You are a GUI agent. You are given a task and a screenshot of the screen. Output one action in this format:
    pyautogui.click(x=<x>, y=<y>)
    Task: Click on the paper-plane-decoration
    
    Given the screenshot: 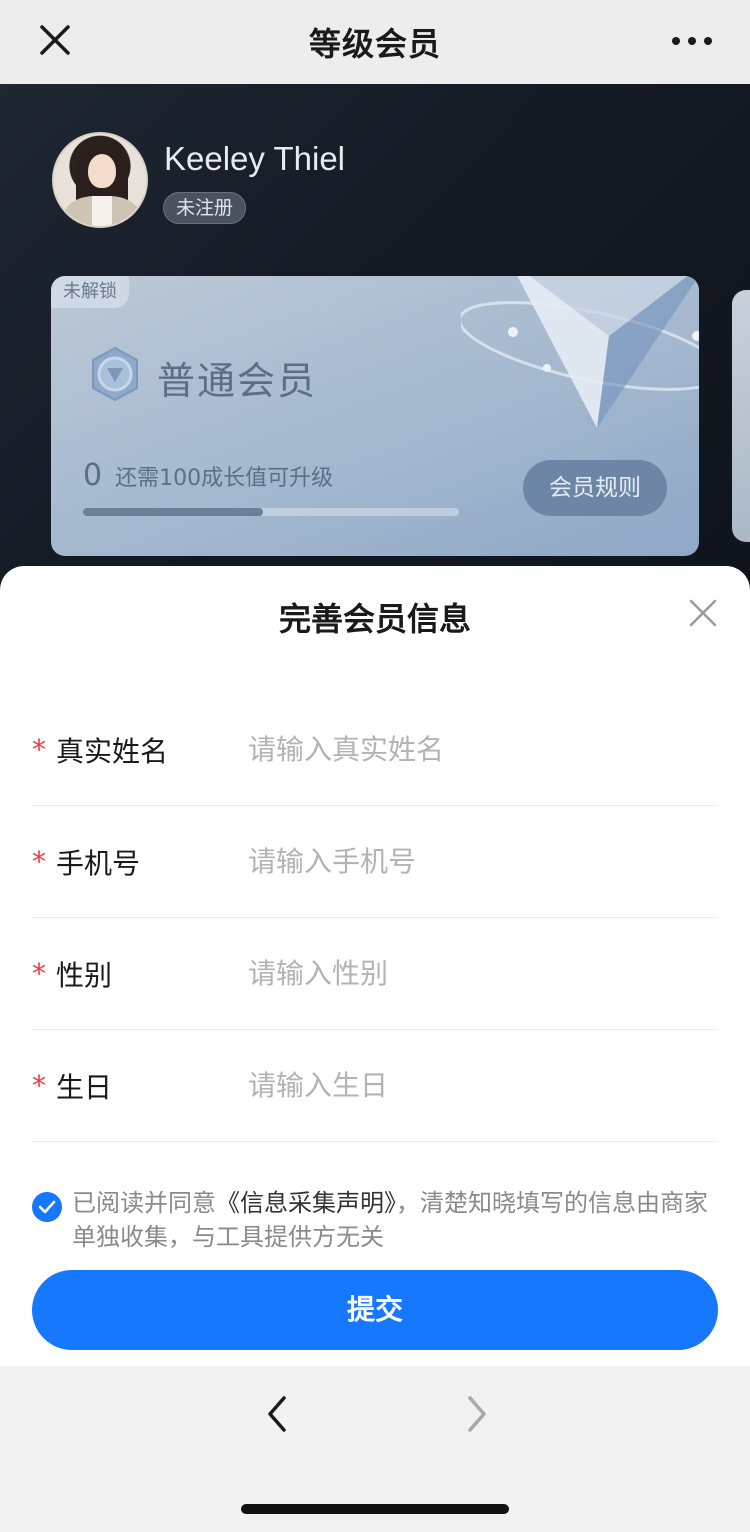 What is the action you would take?
    pyautogui.click(x=580, y=352)
    